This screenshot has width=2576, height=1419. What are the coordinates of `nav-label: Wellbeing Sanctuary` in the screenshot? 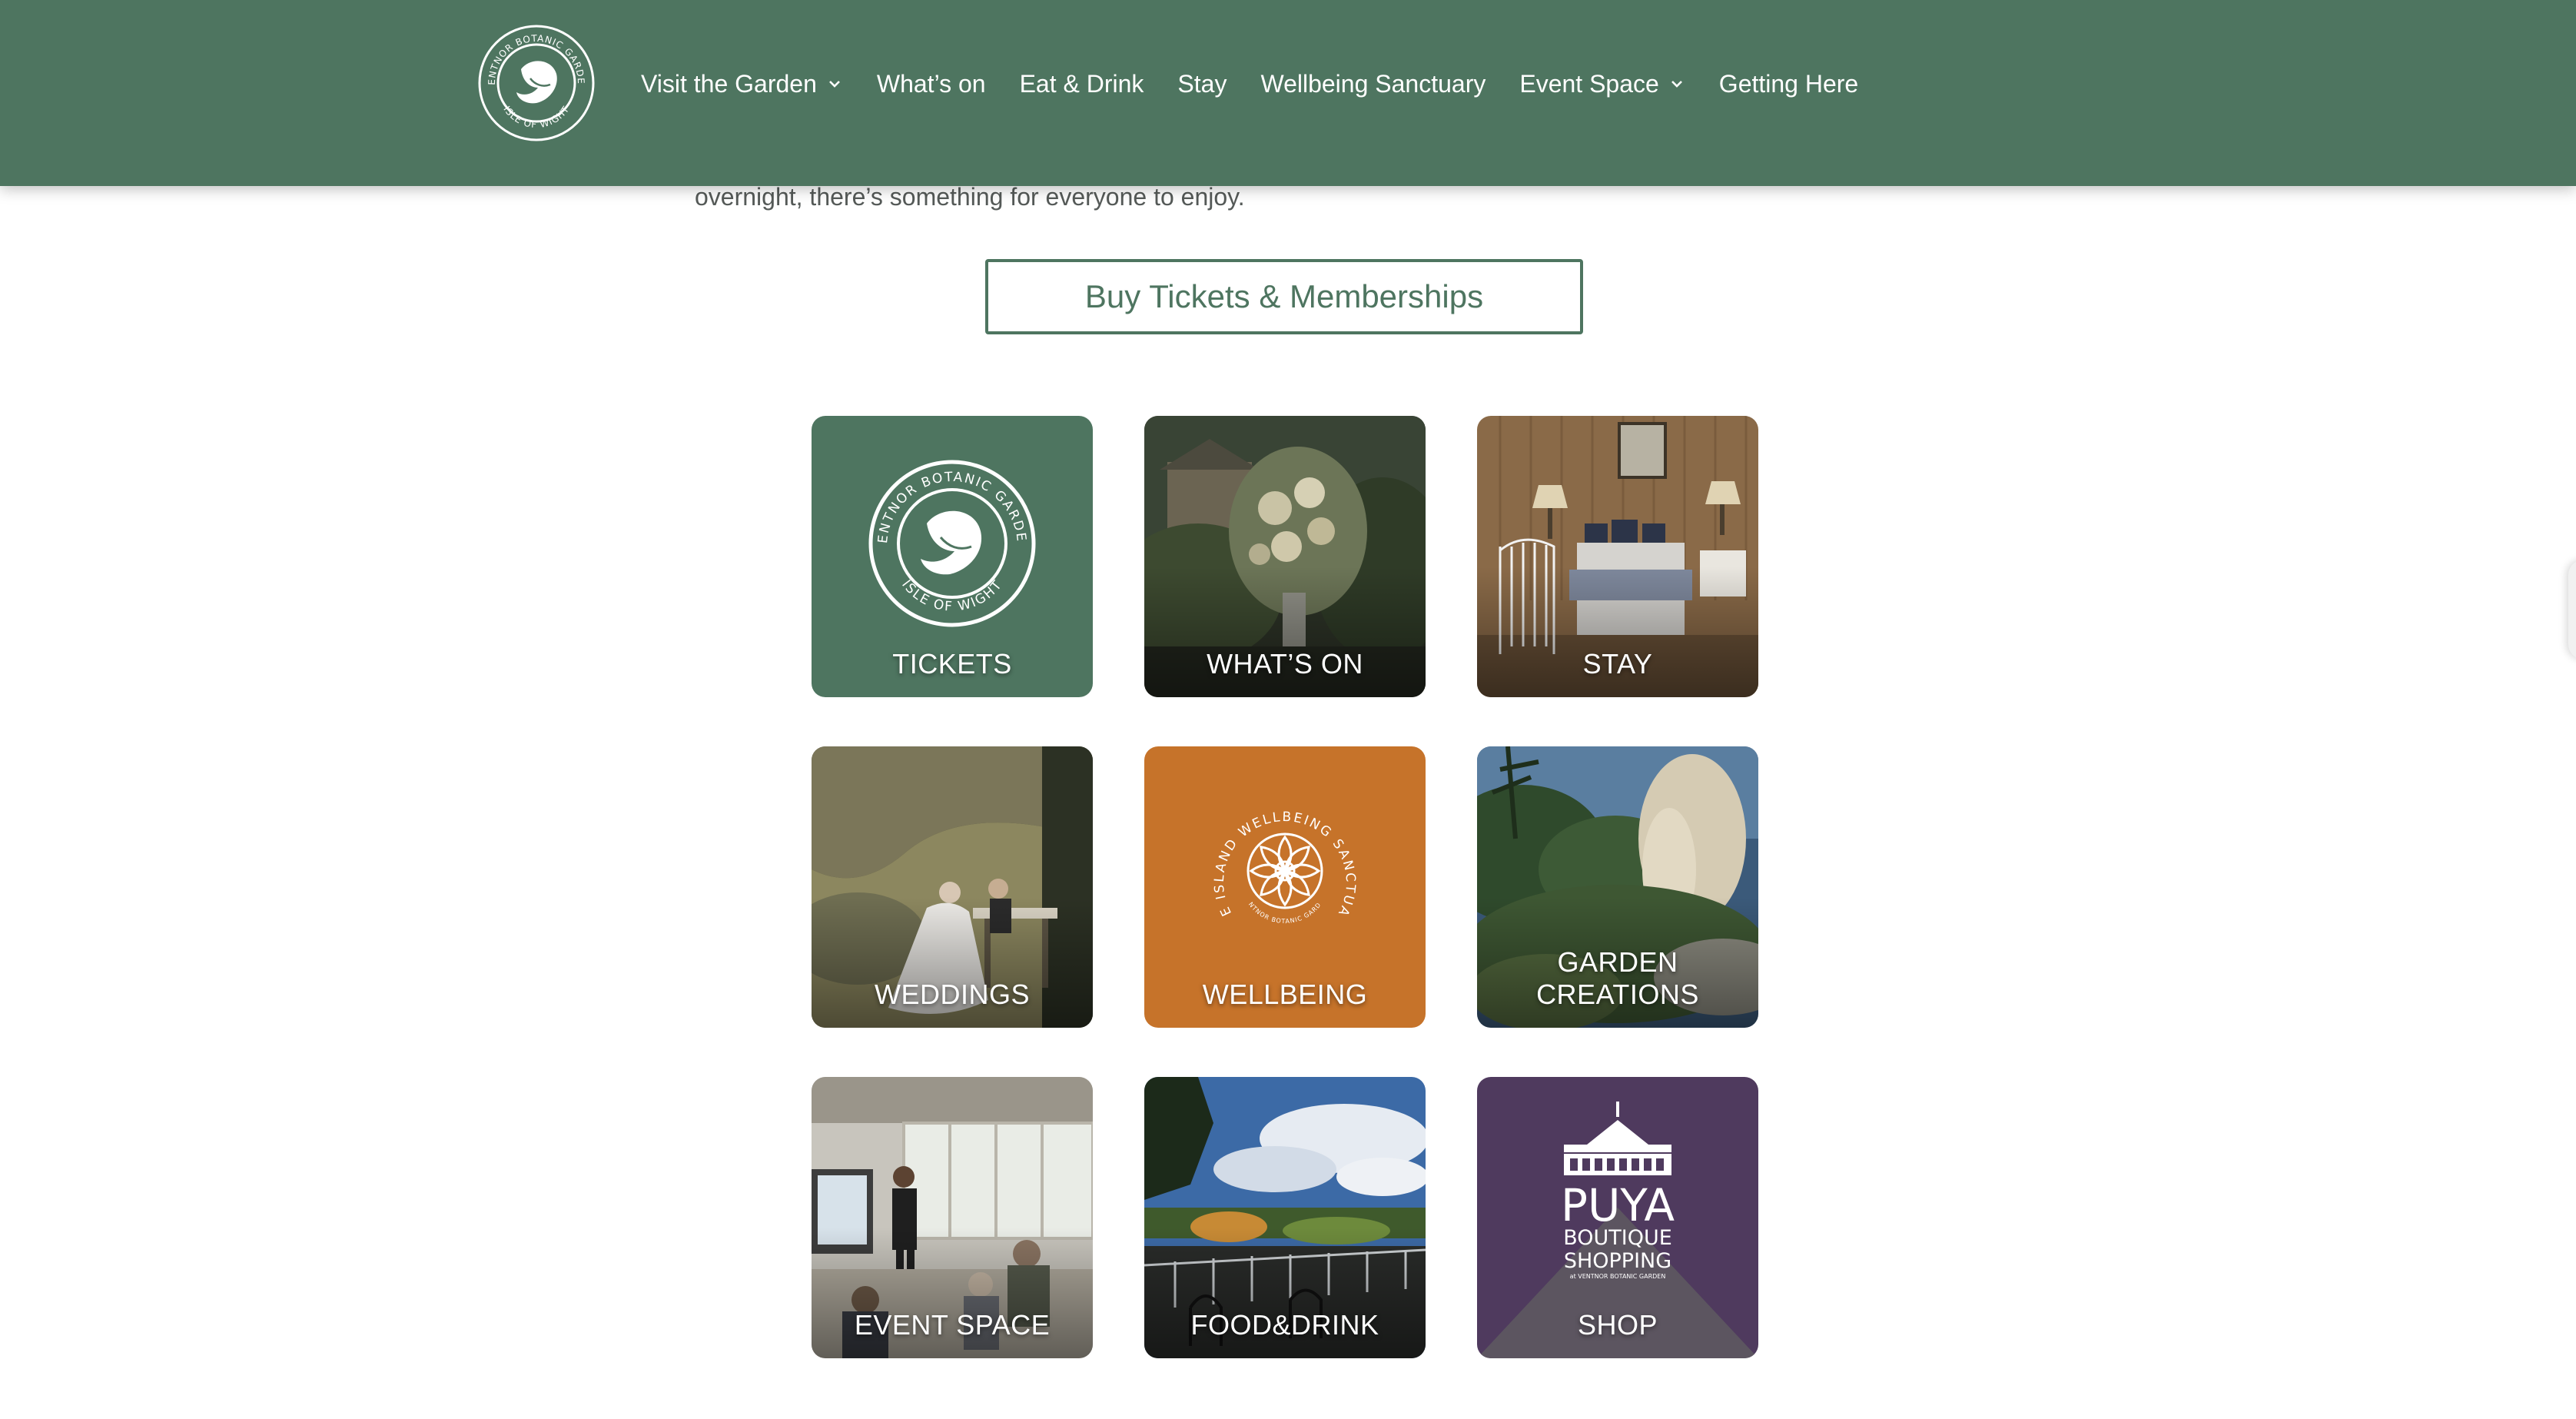 It's located at (1373, 83).